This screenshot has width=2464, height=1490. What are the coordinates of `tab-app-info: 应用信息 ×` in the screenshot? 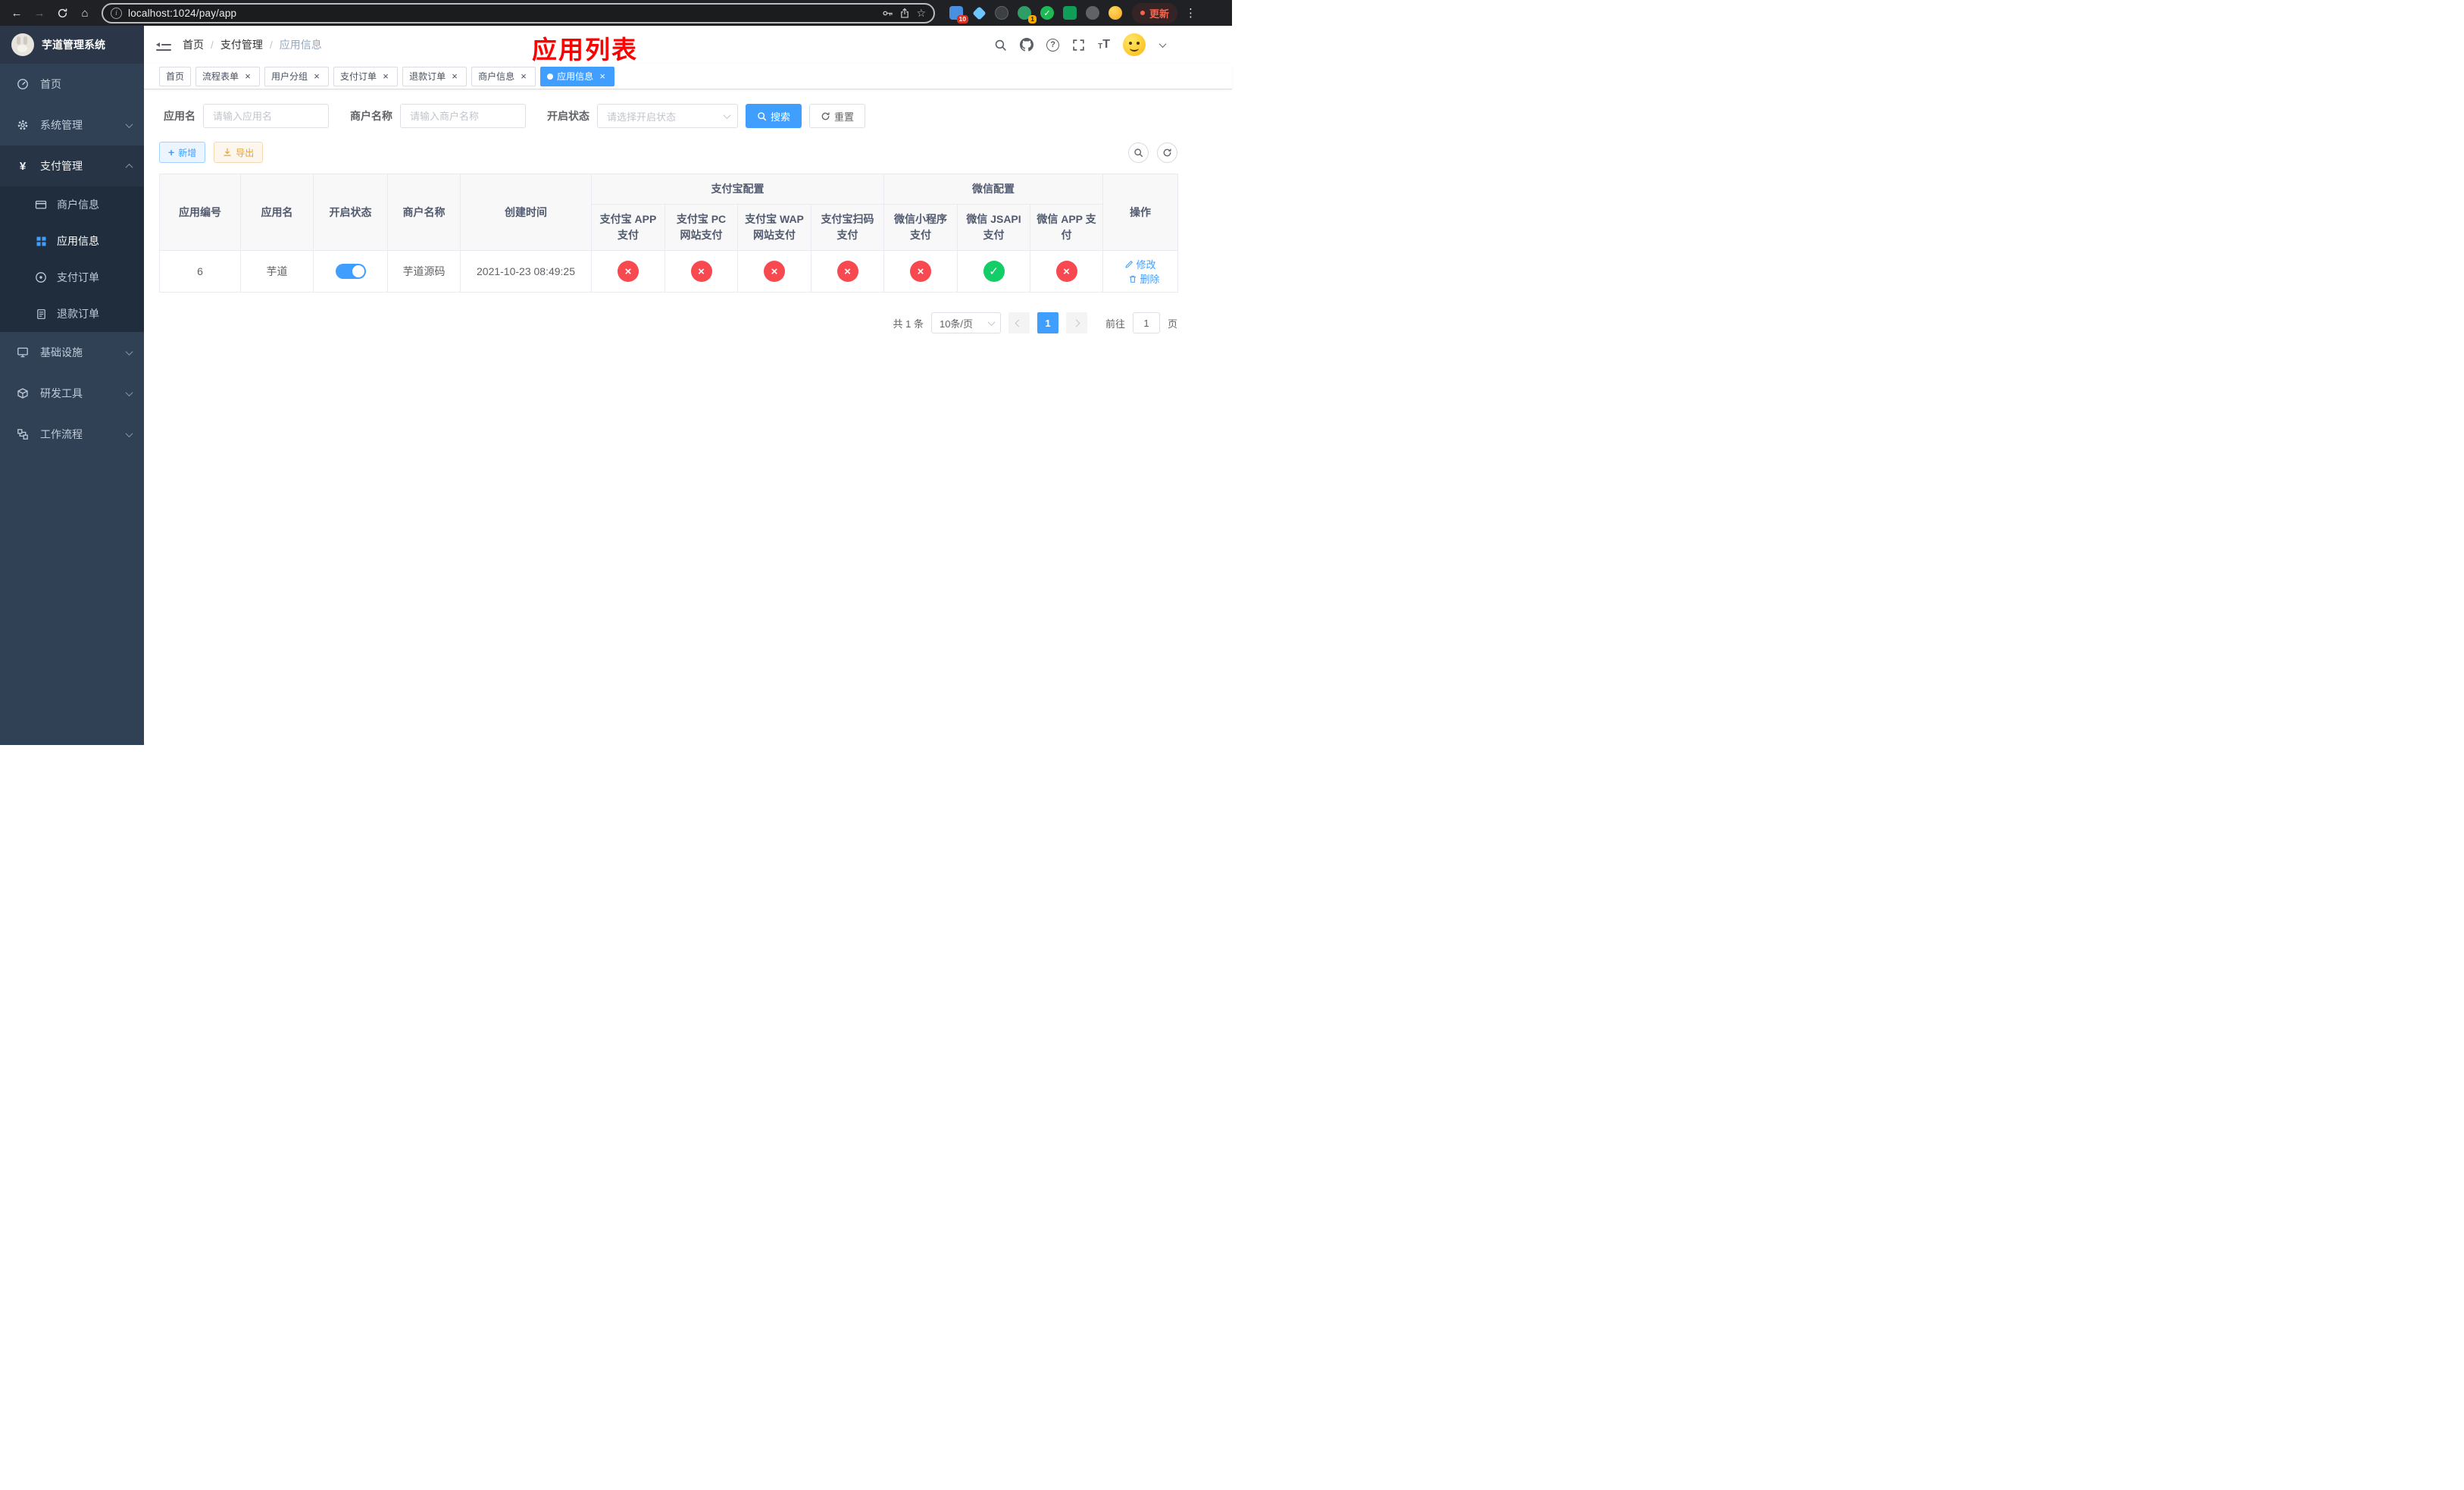 It's located at (577, 76).